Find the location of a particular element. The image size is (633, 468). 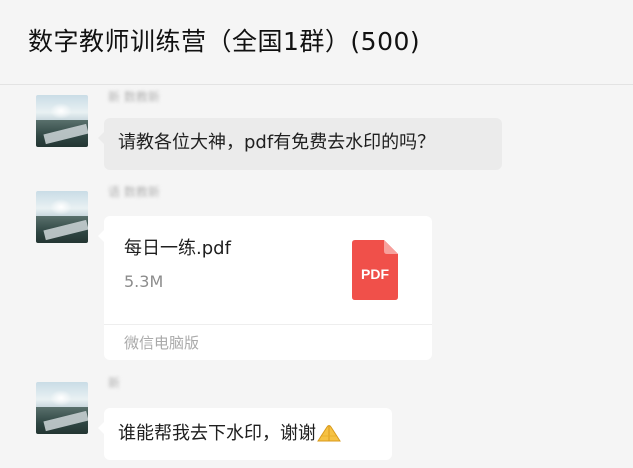

message-bubble: 谁能帮我去下水印，谢谢 is located at coordinates (245, 434).